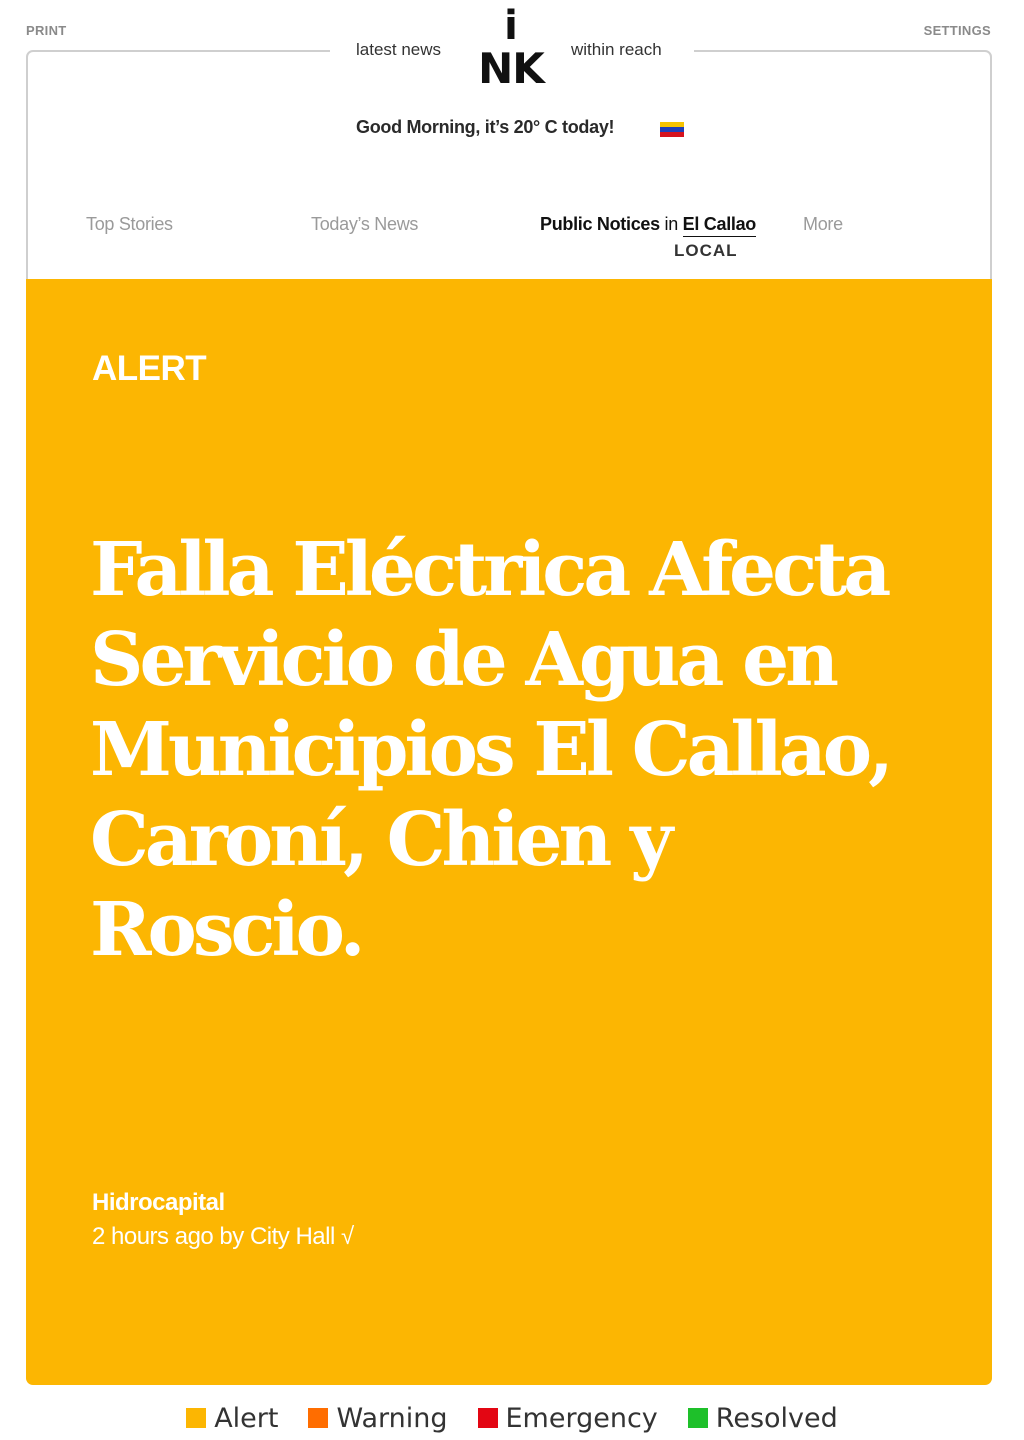  I want to click on legend-label: Resolved, so click(776, 1418).